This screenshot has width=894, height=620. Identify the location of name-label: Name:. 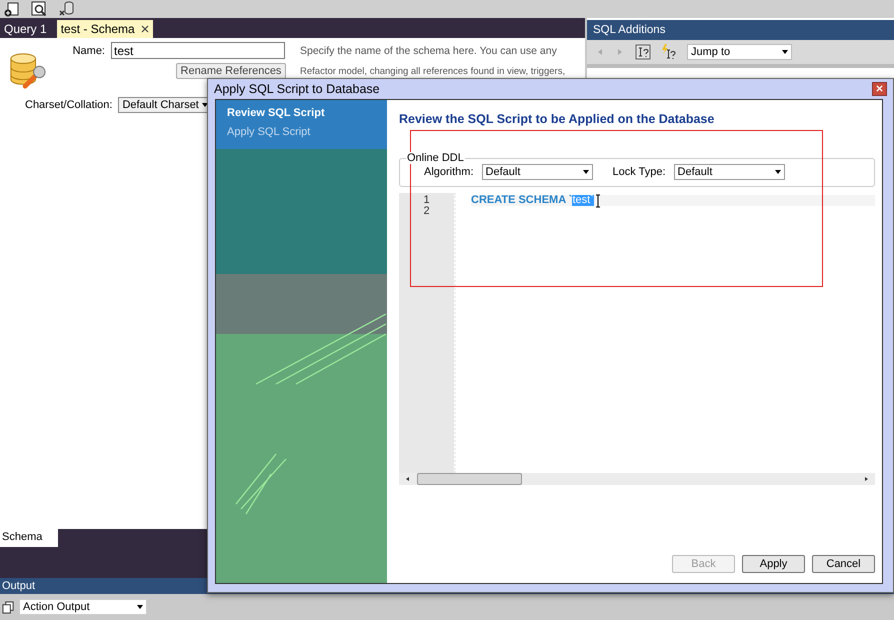
(88, 50).